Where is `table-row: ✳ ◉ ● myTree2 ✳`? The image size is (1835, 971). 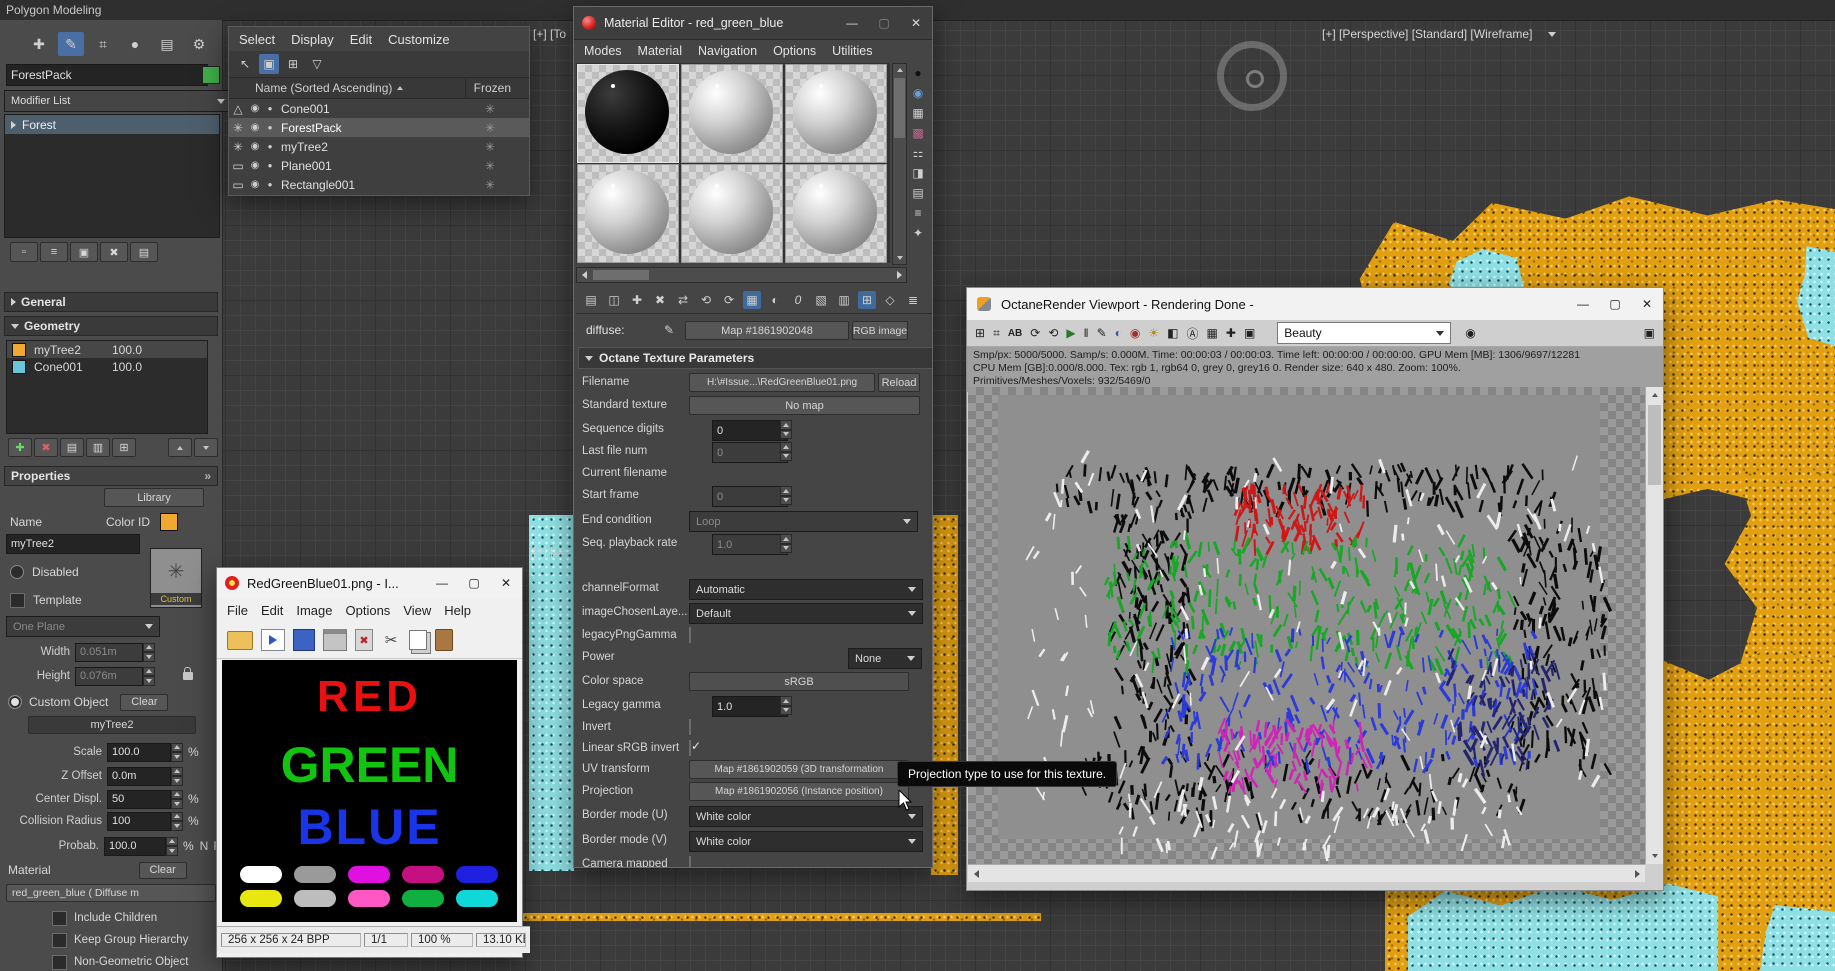
table-row: ✳ ◉ ● myTree2 ✳ is located at coordinates (379, 146).